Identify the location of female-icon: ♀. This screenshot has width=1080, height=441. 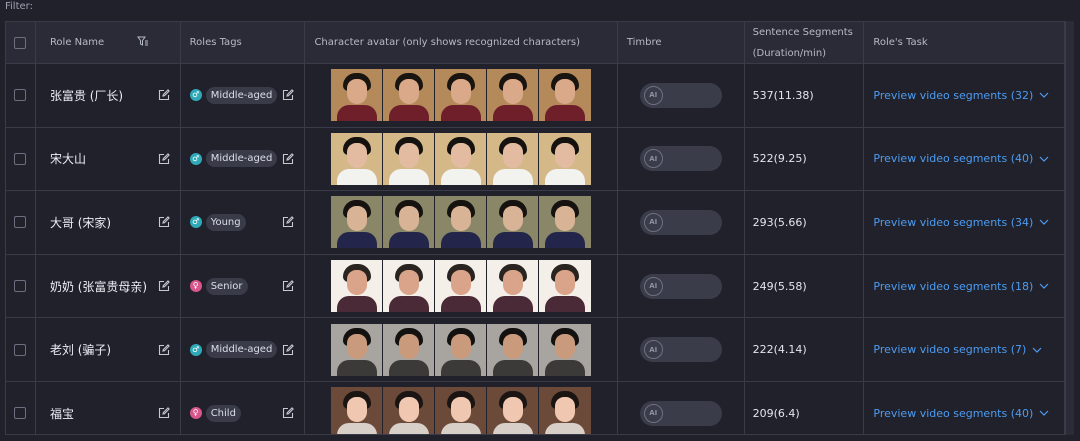
(195, 286).